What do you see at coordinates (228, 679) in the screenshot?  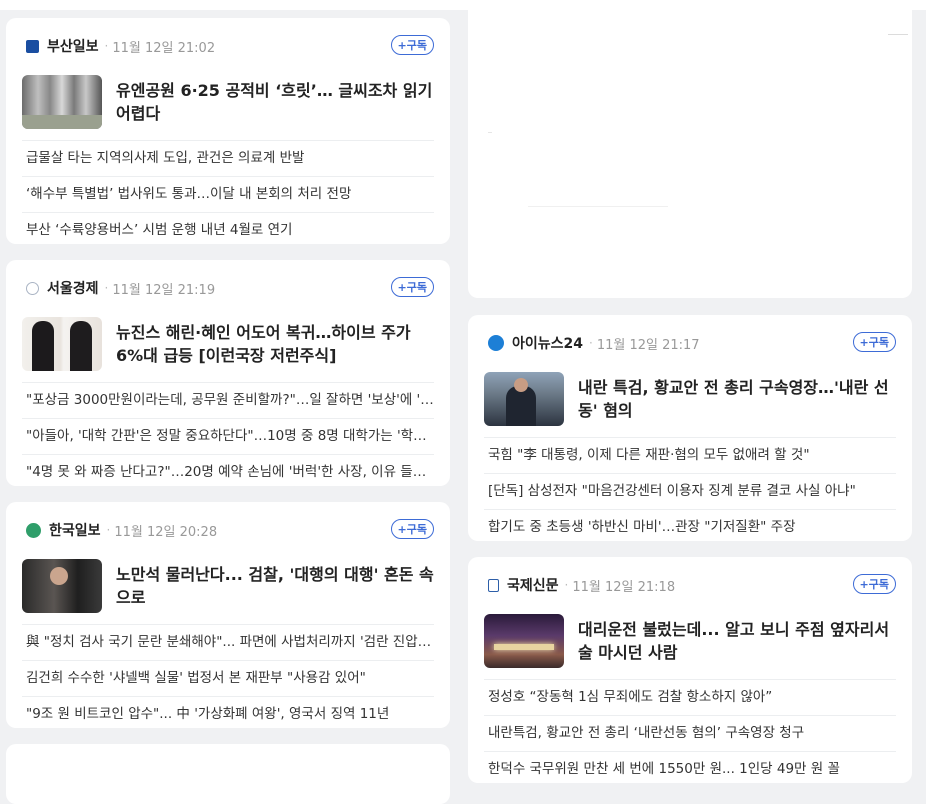 I see `list-item: 김건희 수수한 '샤넬백 실물' 법정서 본 재판부 "사용감 있어"` at bounding box center [228, 679].